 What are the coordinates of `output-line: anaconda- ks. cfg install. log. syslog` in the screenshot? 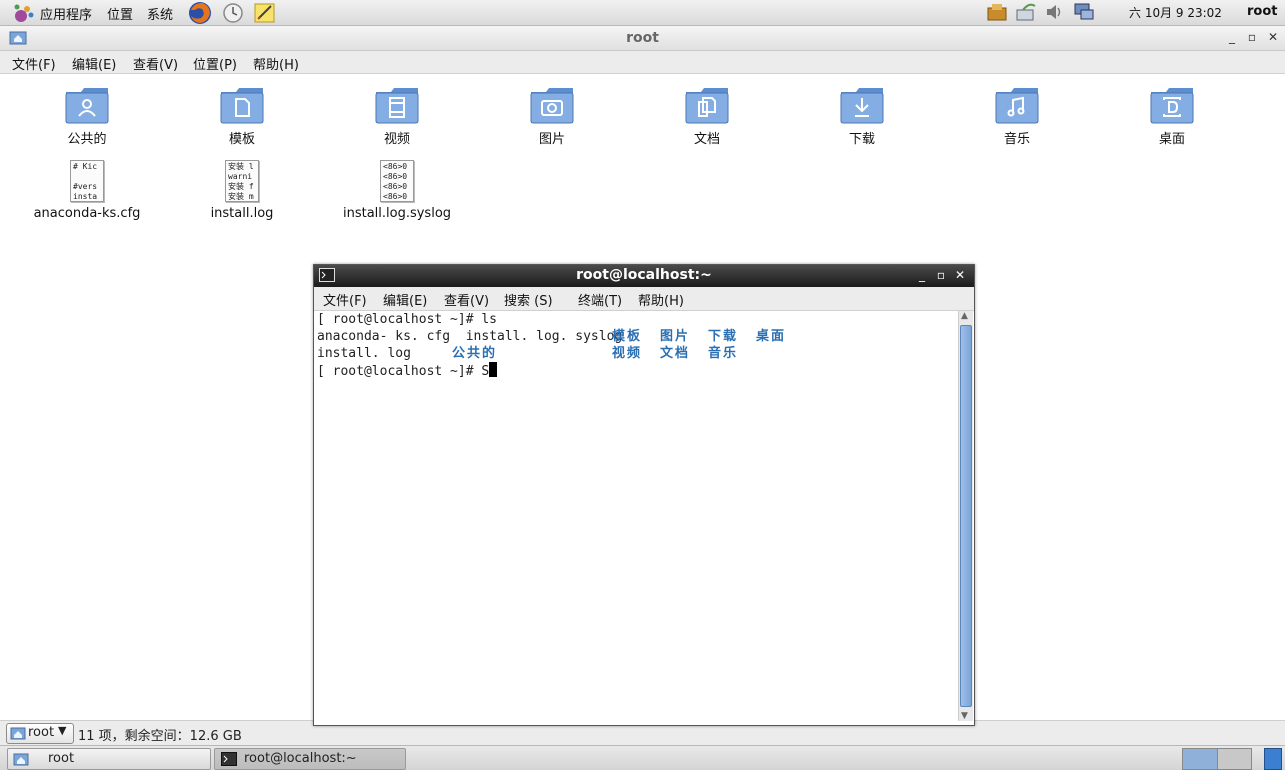 It's located at (470, 336).